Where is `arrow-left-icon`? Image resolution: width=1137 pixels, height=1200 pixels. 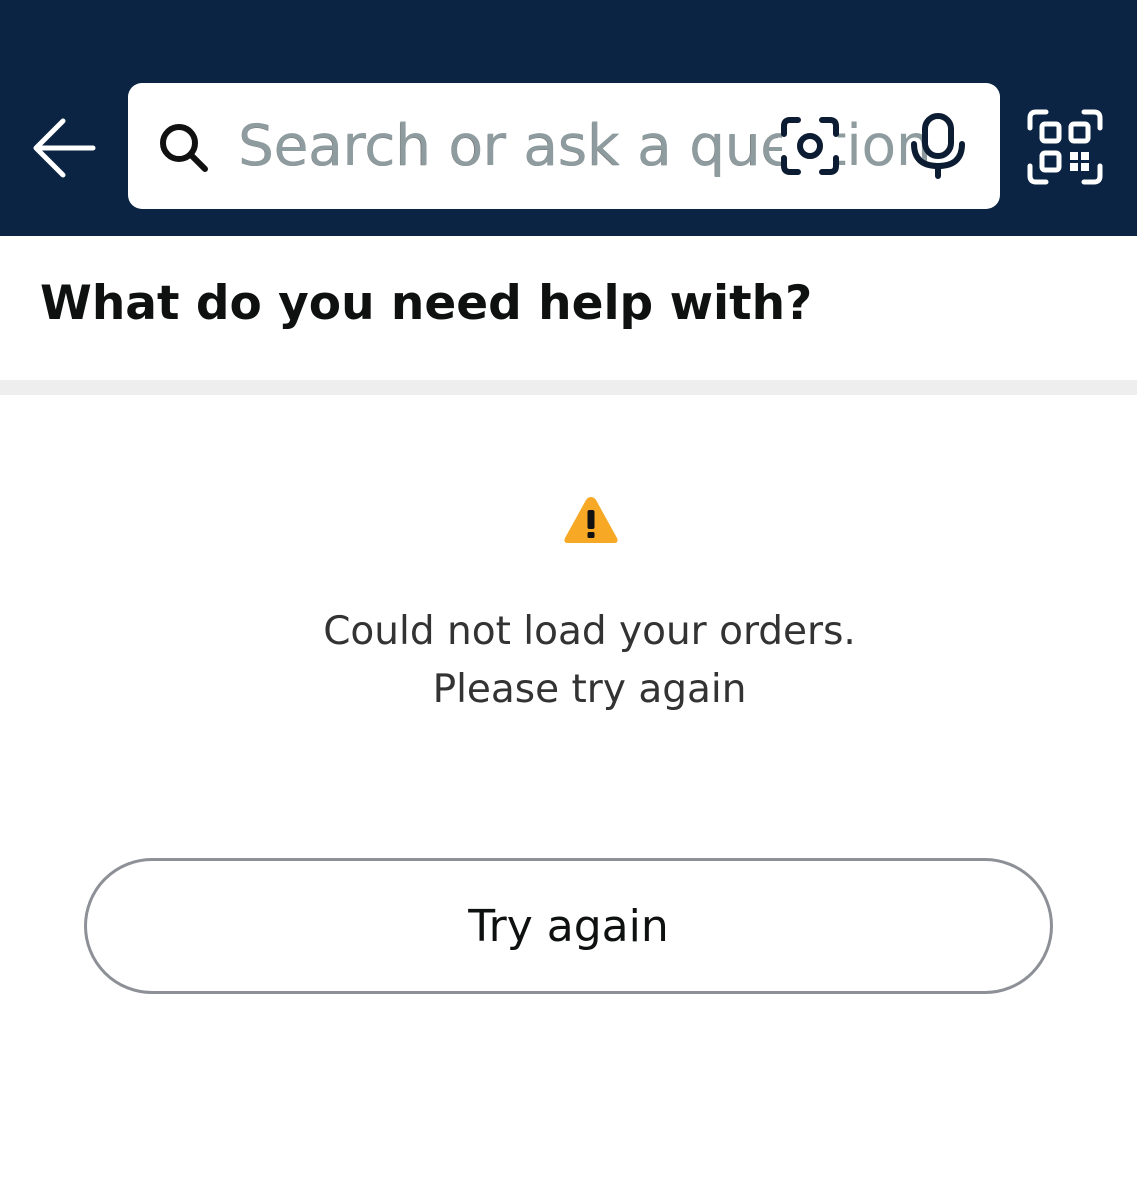 arrow-left-icon is located at coordinates (64, 148).